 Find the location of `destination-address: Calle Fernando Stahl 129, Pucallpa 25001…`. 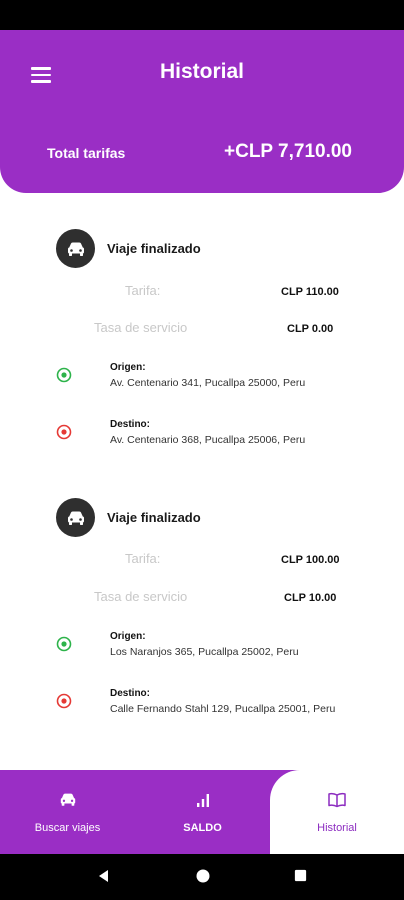

destination-address: Calle Fernando Stahl 129, Pucallpa 25001… is located at coordinates (223, 709).